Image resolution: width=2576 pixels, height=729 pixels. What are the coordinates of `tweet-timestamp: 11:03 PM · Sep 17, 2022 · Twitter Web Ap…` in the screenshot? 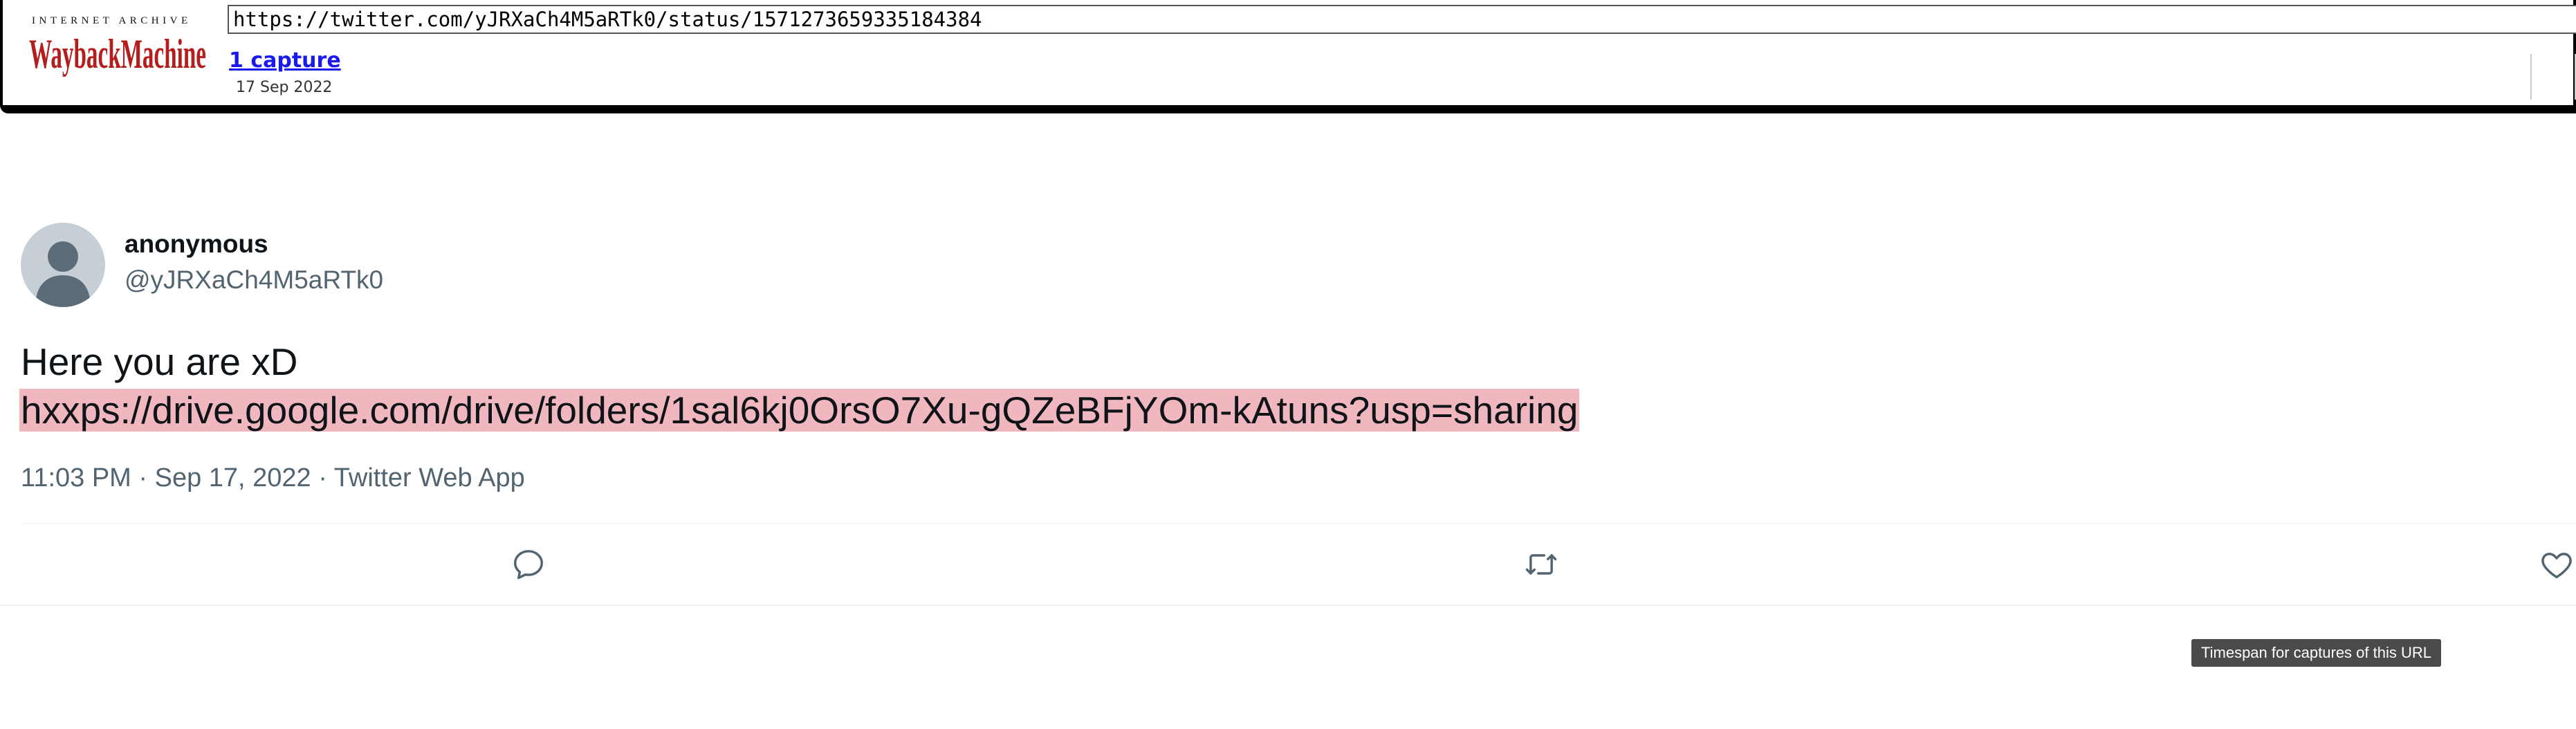 It's located at (273, 478).